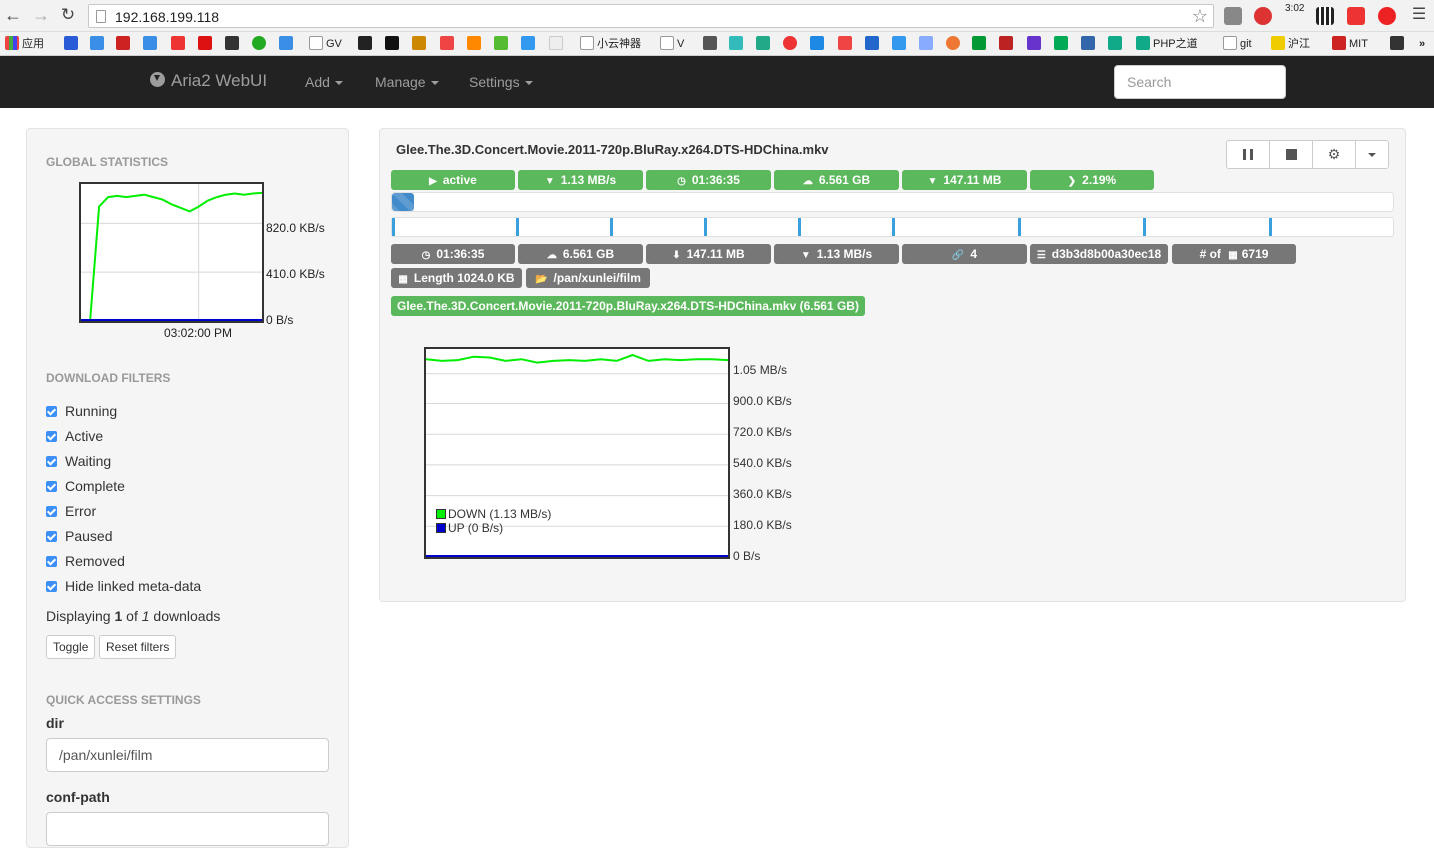  What do you see at coordinates (260, 44) in the screenshot?
I see `bookmark-green` at bounding box center [260, 44].